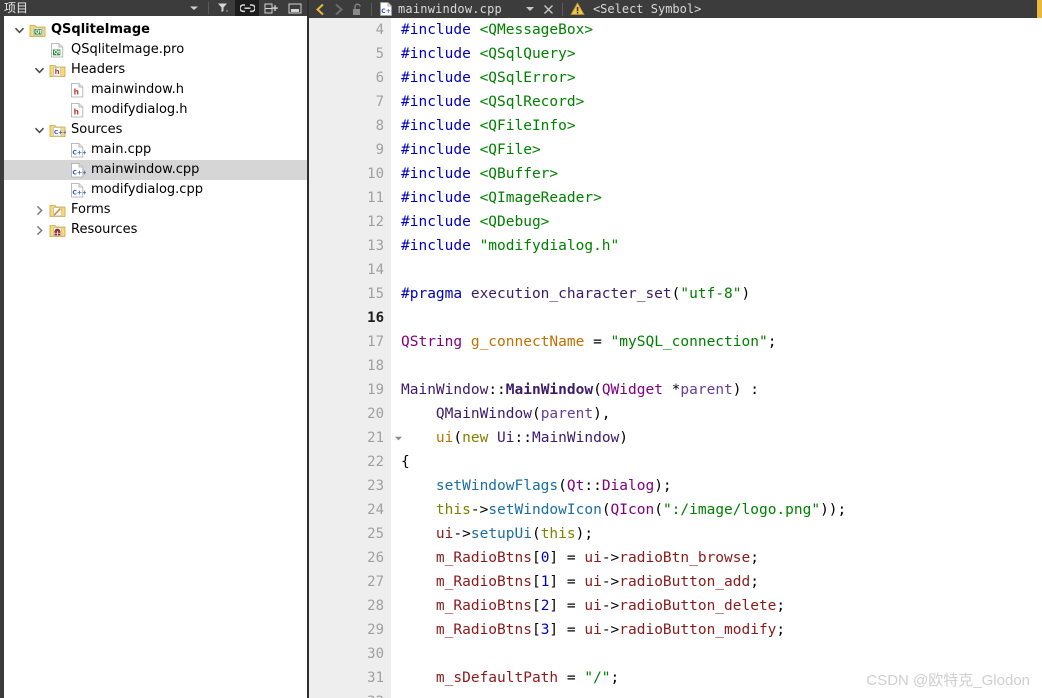 This screenshot has height=698, width=1042. Describe the element at coordinates (77, 90) in the screenshot. I see `h-file-icon: h` at that location.